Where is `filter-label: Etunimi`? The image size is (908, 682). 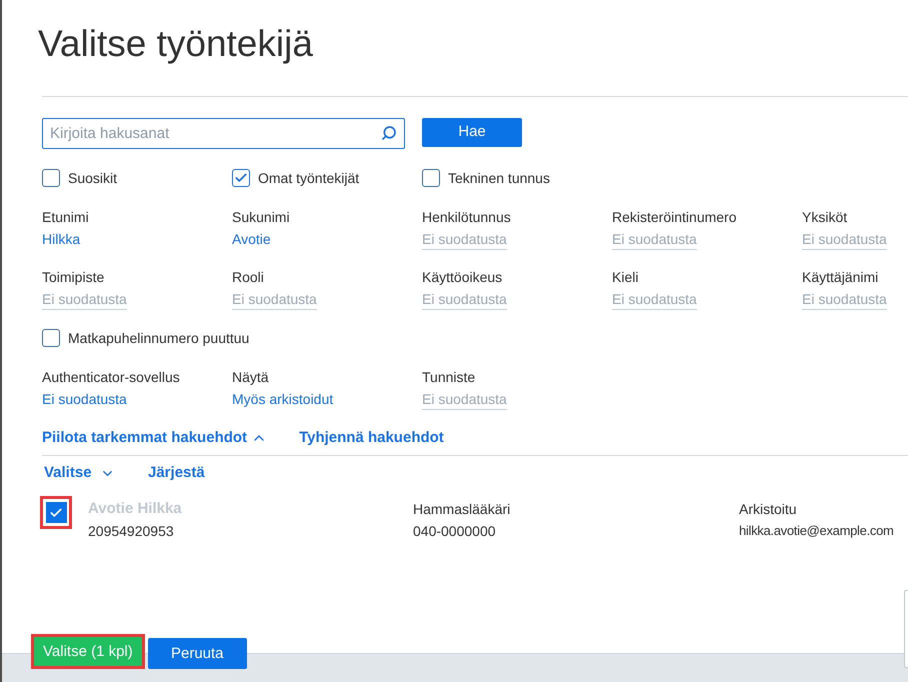
filter-label: Etunimi is located at coordinates (65, 217).